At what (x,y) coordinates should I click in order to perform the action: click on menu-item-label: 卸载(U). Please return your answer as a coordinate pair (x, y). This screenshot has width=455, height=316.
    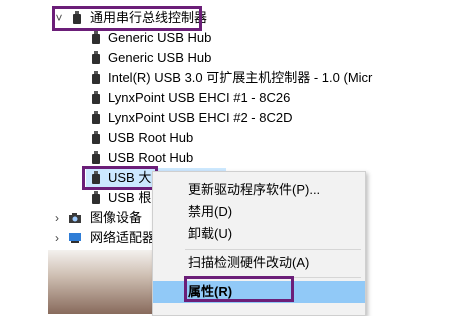
    Looking at the image, I should click on (210, 233).